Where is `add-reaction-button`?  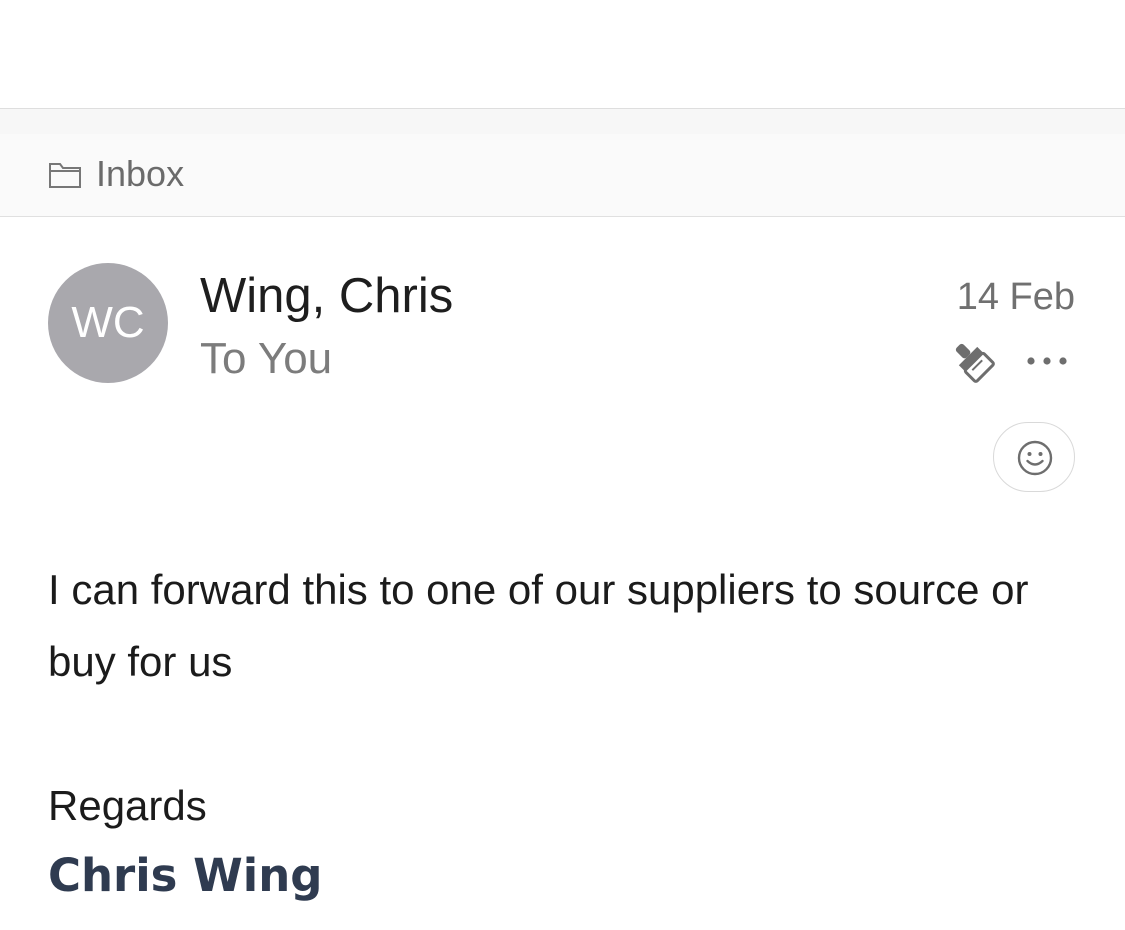
add-reaction-button is located at coordinates (1034, 457).